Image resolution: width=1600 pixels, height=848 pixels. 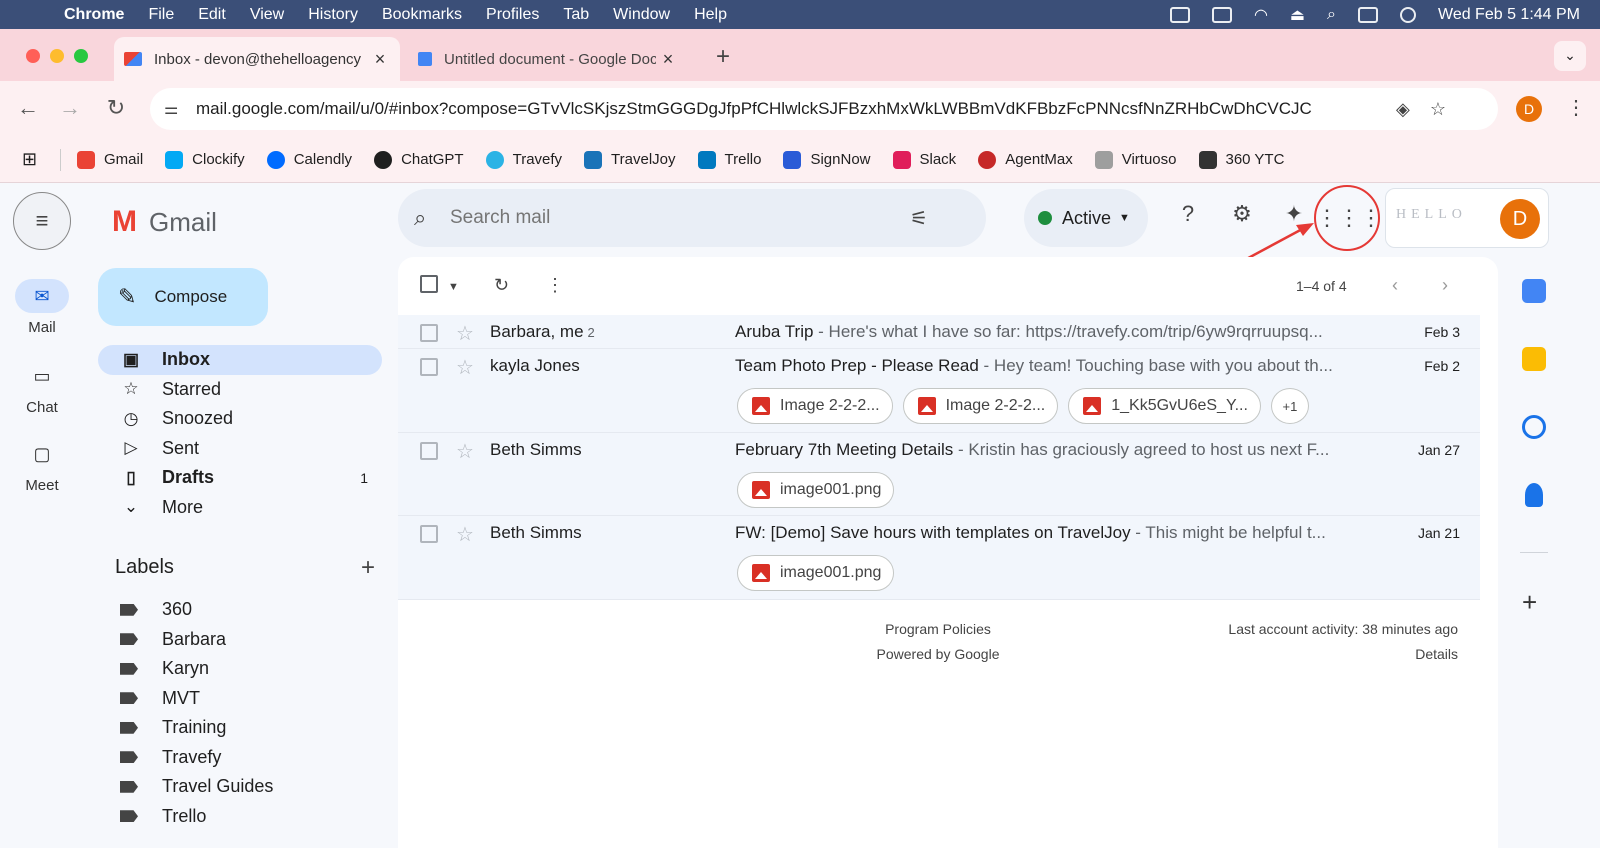 What do you see at coordinates (1179, 14) in the screenshot?
I see `drive-icon` at bounding box center [1179, 14].